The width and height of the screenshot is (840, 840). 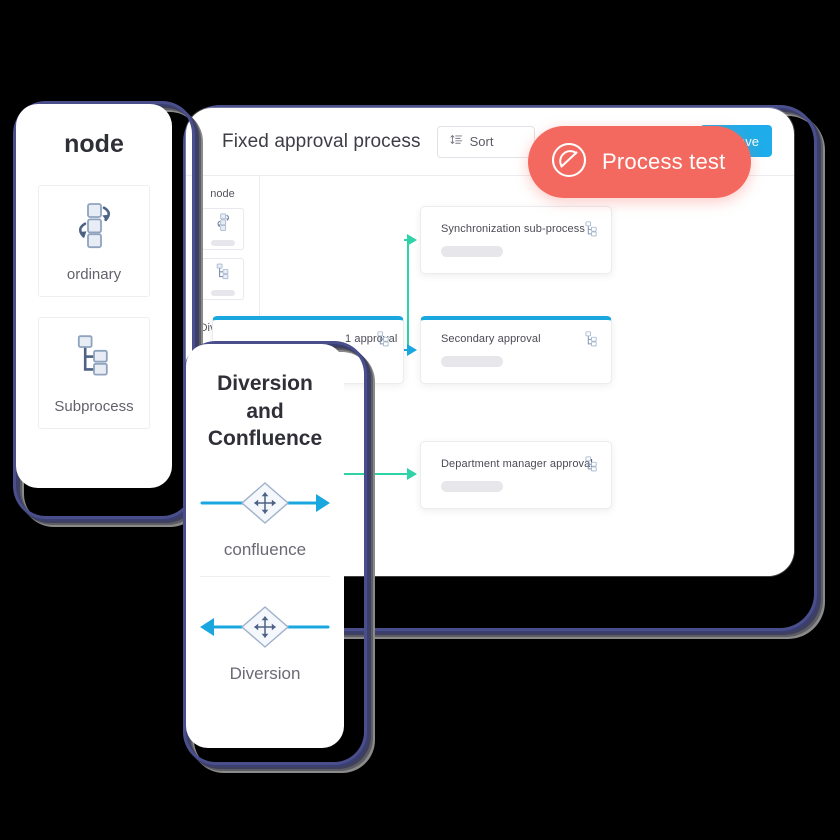 I want to click on panel-divider, so click(x=265, y=577).